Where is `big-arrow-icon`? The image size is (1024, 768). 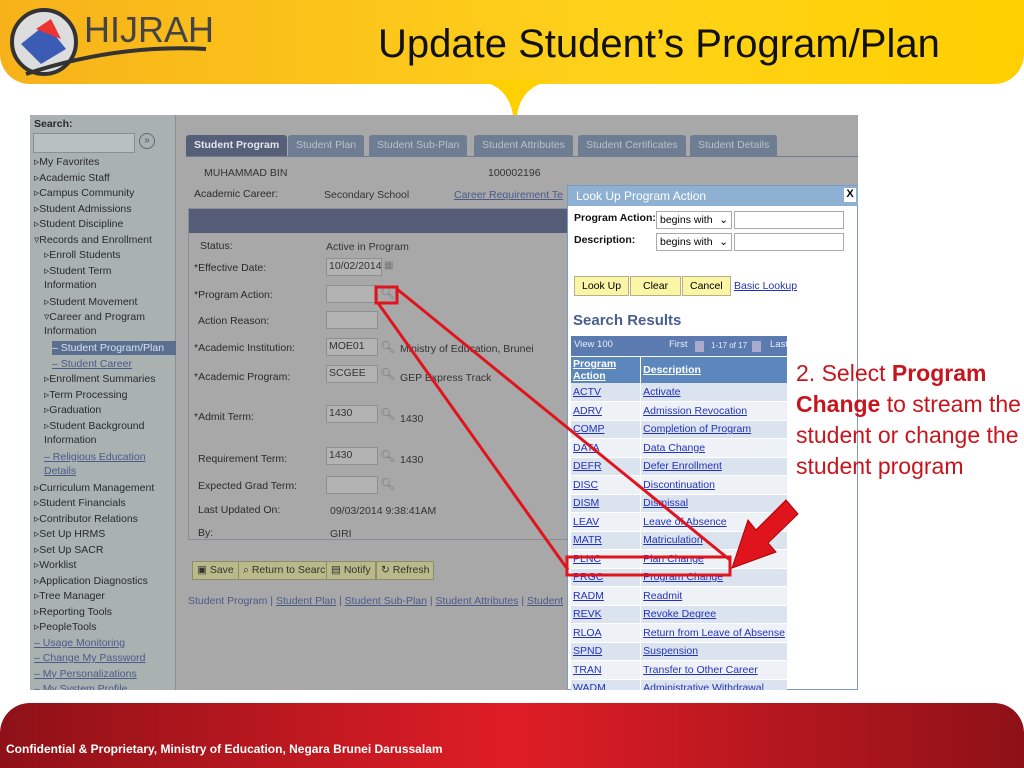
big-arrow-icon is located at coordinates (765, 534).